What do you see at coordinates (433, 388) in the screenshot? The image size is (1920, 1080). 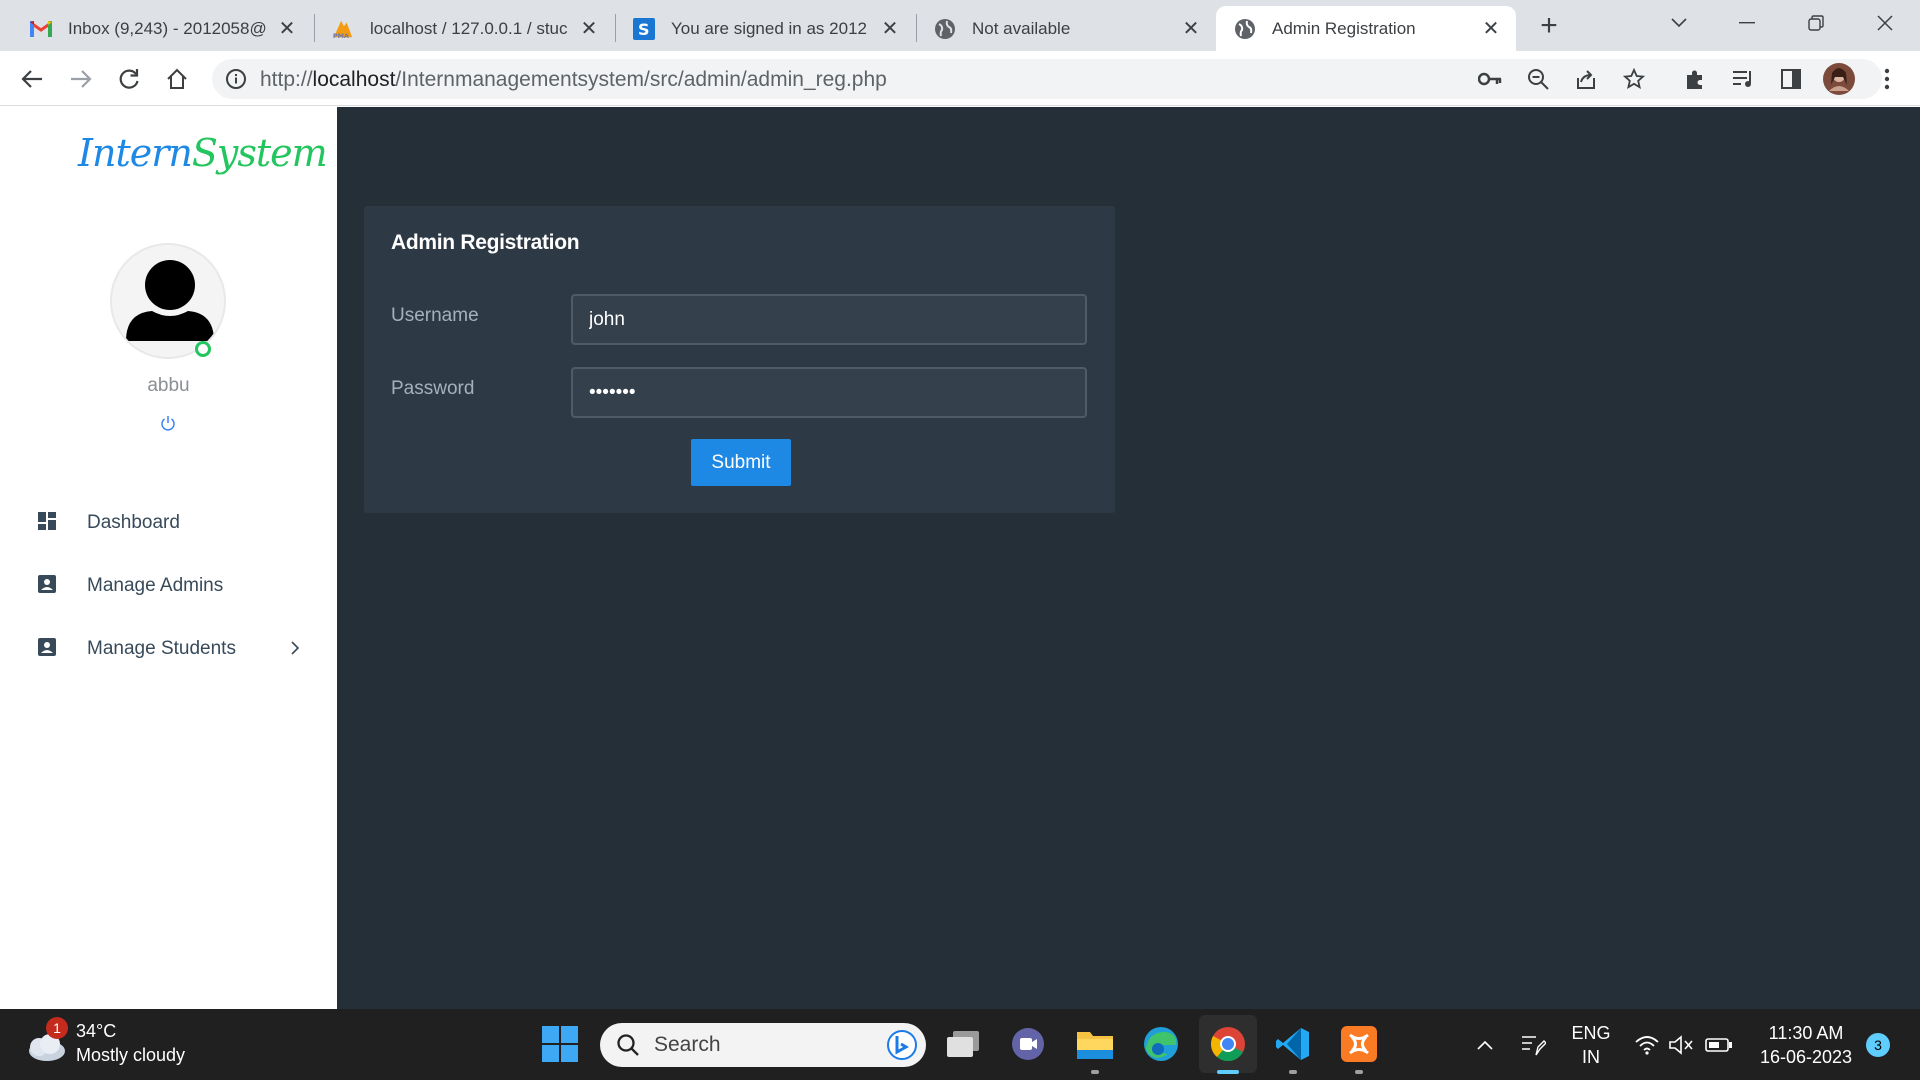 I see `password-label: Password` at bounding box center [433, 388].